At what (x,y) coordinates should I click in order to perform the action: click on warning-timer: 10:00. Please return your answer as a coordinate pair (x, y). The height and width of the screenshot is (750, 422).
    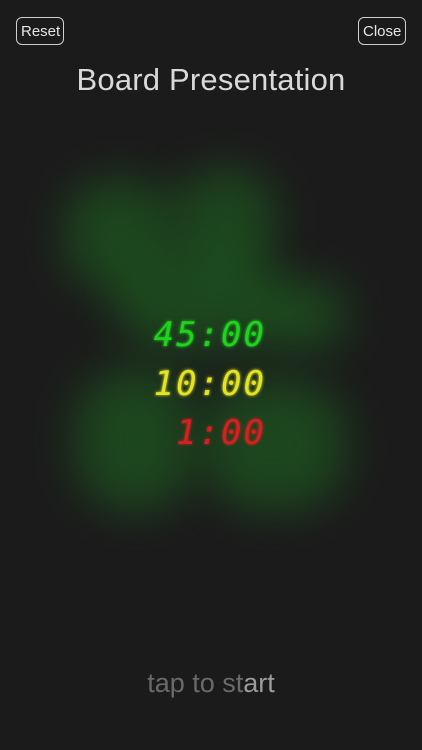
    Looking at the image, I should click on (209, 384).